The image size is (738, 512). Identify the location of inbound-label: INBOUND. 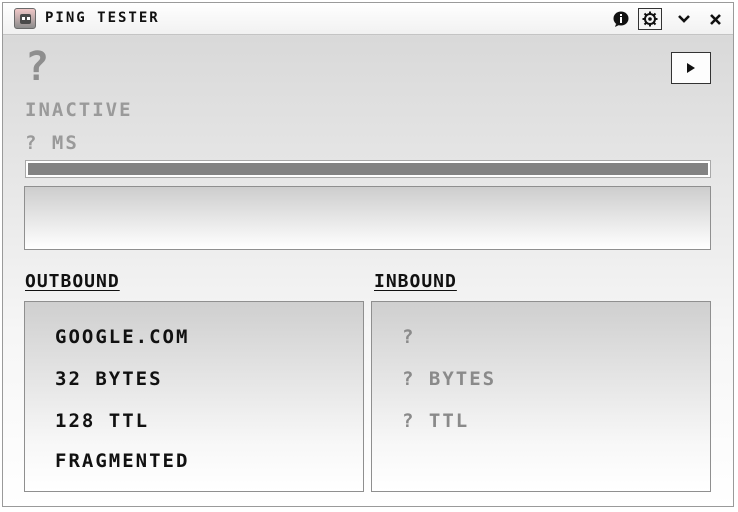
(415, 281).